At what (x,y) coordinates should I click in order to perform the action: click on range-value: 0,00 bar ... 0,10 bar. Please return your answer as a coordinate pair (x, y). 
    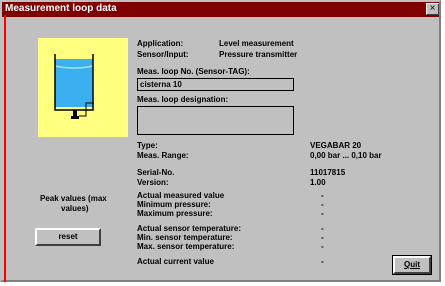
    Looking at the image, I should click on (346, 155).